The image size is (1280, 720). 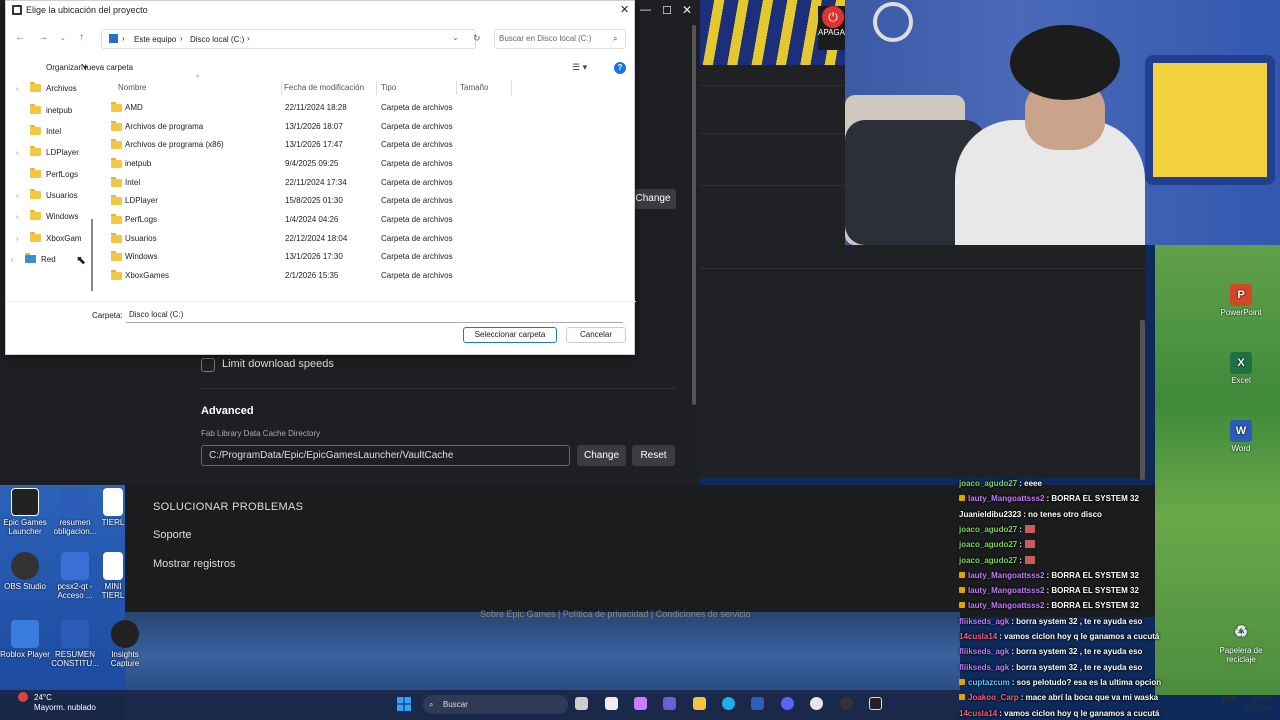 I want to click on folder-field-input: Disco local (C:), so click(x=374, y=315).